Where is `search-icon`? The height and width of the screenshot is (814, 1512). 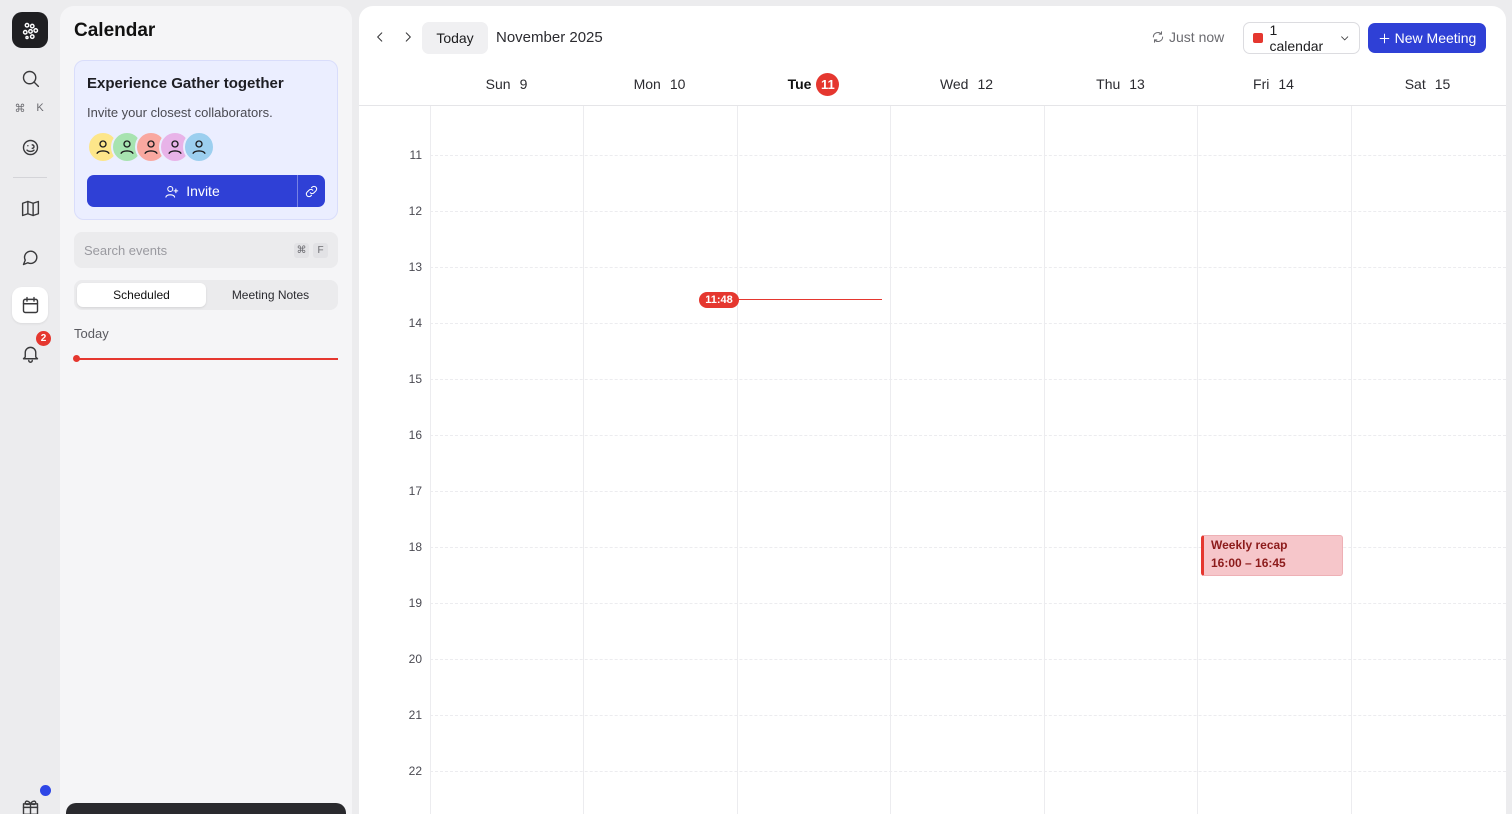
search-icon is located at coordinates (30, 78).